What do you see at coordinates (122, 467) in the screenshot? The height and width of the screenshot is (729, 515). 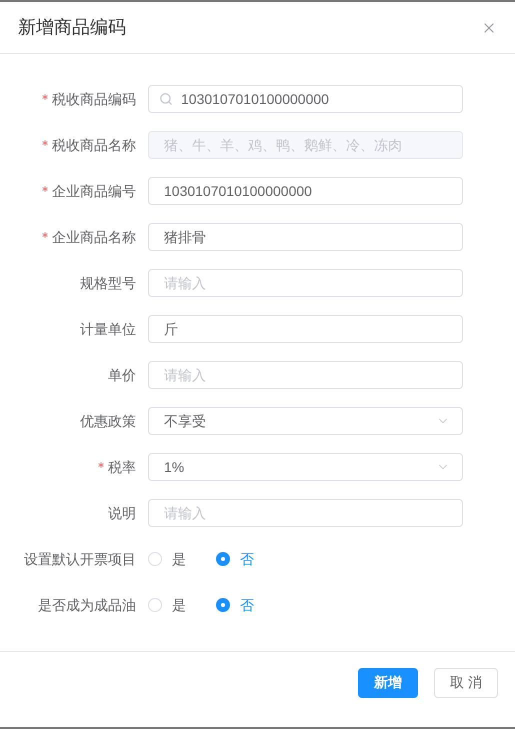 I see `field-label: 税率` at bounding box center [122, 467].